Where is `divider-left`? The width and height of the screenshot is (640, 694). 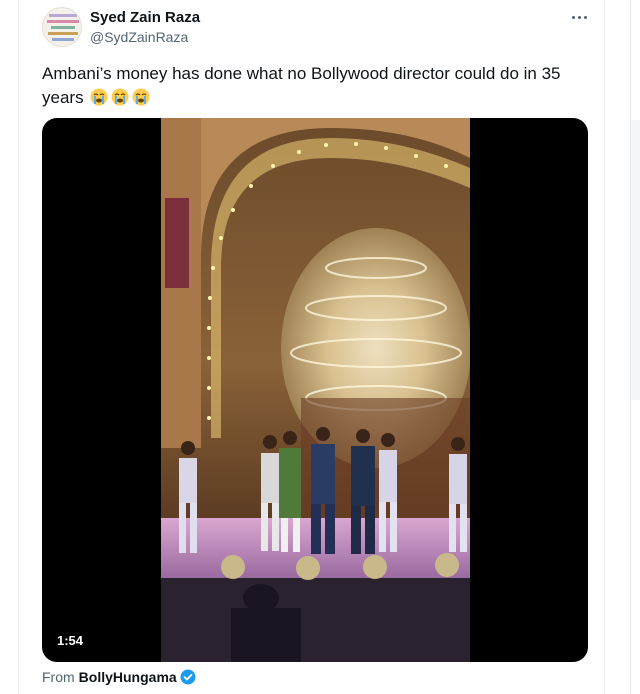
divider-left is located at coordinates (18, 347).